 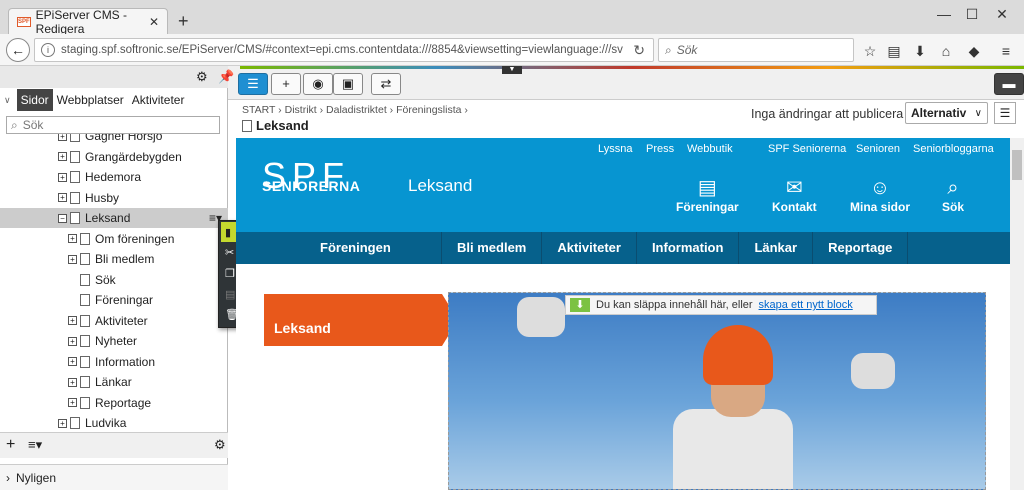 What do you see at coordinates (1009, 84) in the screenshot?
I see `assets-panel-toggle-icon: ▬` at bounding box center [1009, 84].